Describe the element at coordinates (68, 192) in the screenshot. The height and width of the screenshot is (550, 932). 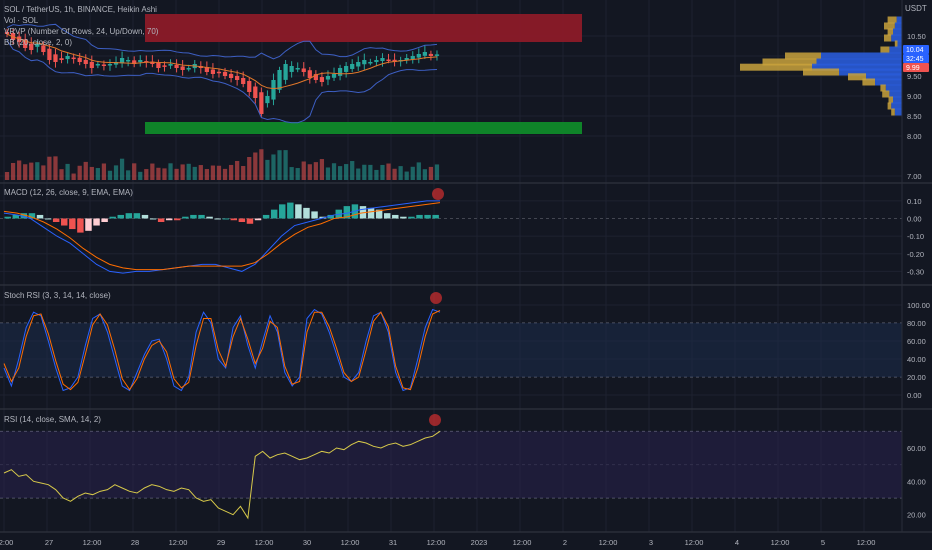
I see `macd-title: MACD (12, 26, close, 9, EMA, EMA)` at that location.